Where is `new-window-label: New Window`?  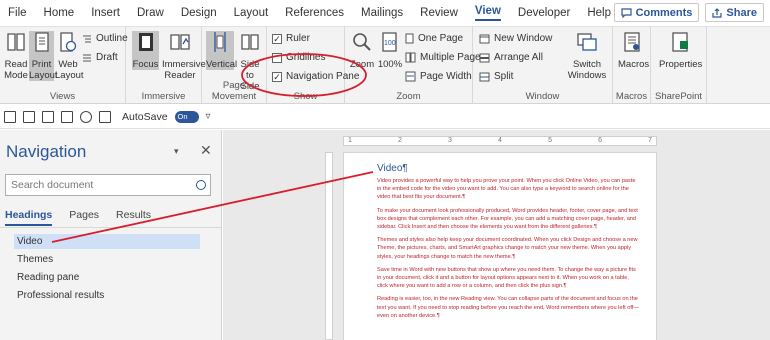 new-window-label: New Window is located at coordinates (523, 38).